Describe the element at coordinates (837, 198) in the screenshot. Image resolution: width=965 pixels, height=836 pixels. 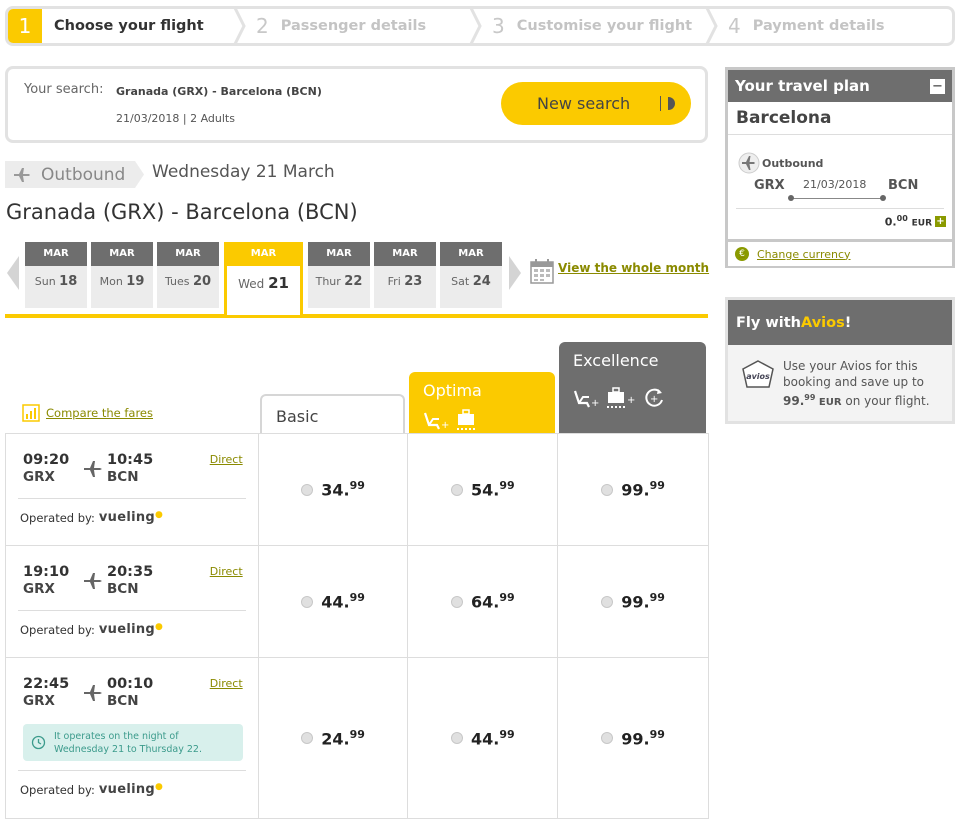
I see `route-line` at that location.